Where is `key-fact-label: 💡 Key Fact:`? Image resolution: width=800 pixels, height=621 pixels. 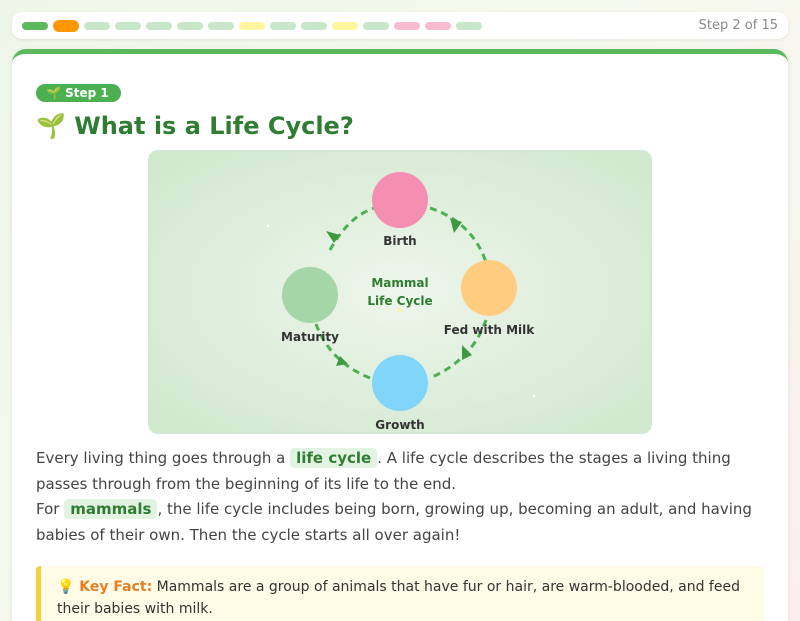
key-fact-label: 💡 Key Fact: is located at coordinates (105, 587).